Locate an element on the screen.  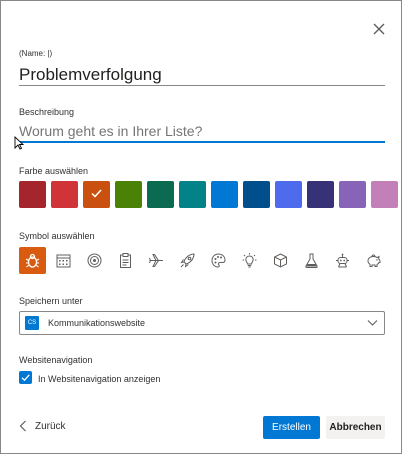
name-label: (Name: |) is located at coordinates (36, 53).